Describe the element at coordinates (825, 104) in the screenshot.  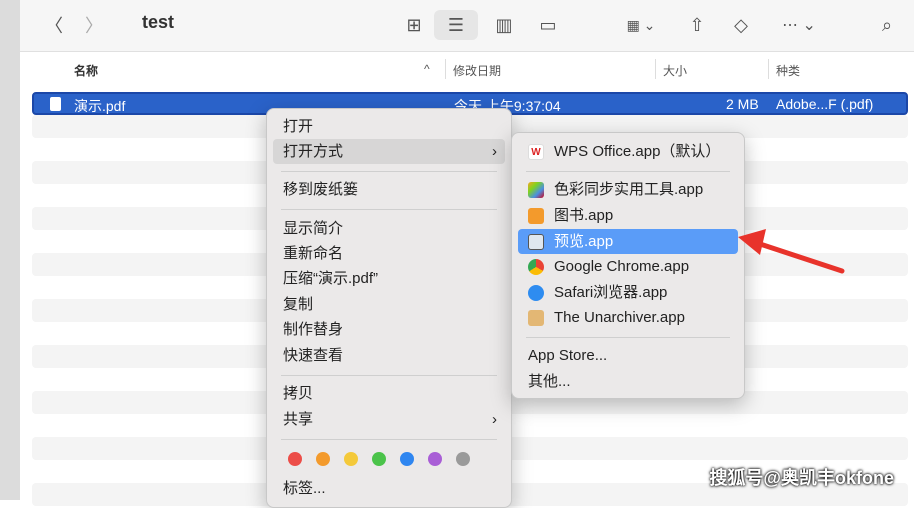
I see `file-kind: Adobe...F (.pdf)` at that location.